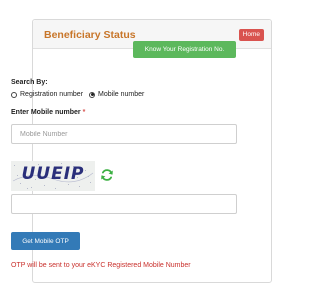  I want to click on refresh-icon, so click(107, 175).